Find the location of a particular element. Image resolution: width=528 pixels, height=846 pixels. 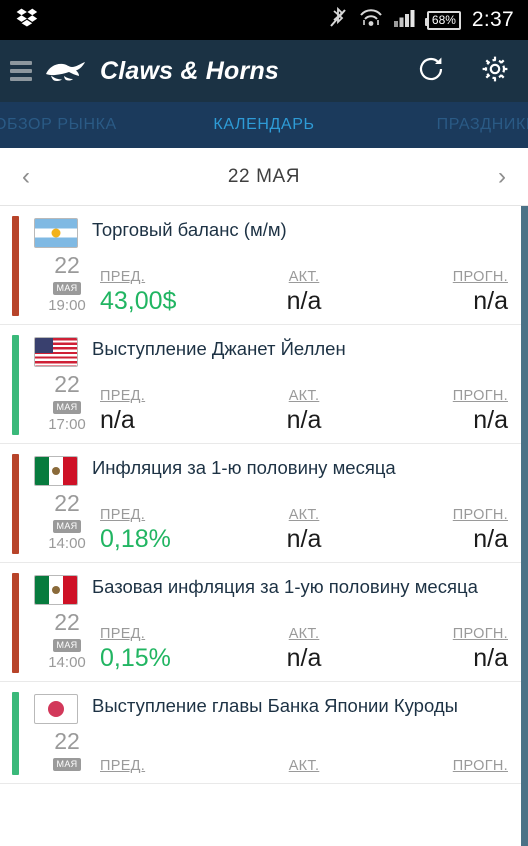

actual-column: АКТ. is located at coordinates (304, 766).